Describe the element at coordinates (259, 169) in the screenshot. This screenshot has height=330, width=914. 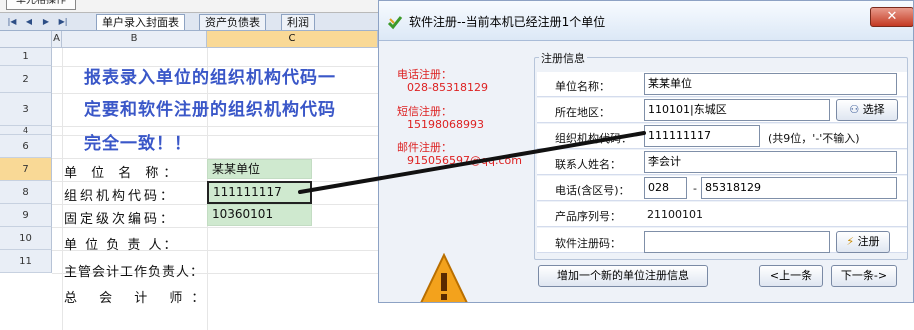
I see `unit-name-cell: 某某单位` at that location.